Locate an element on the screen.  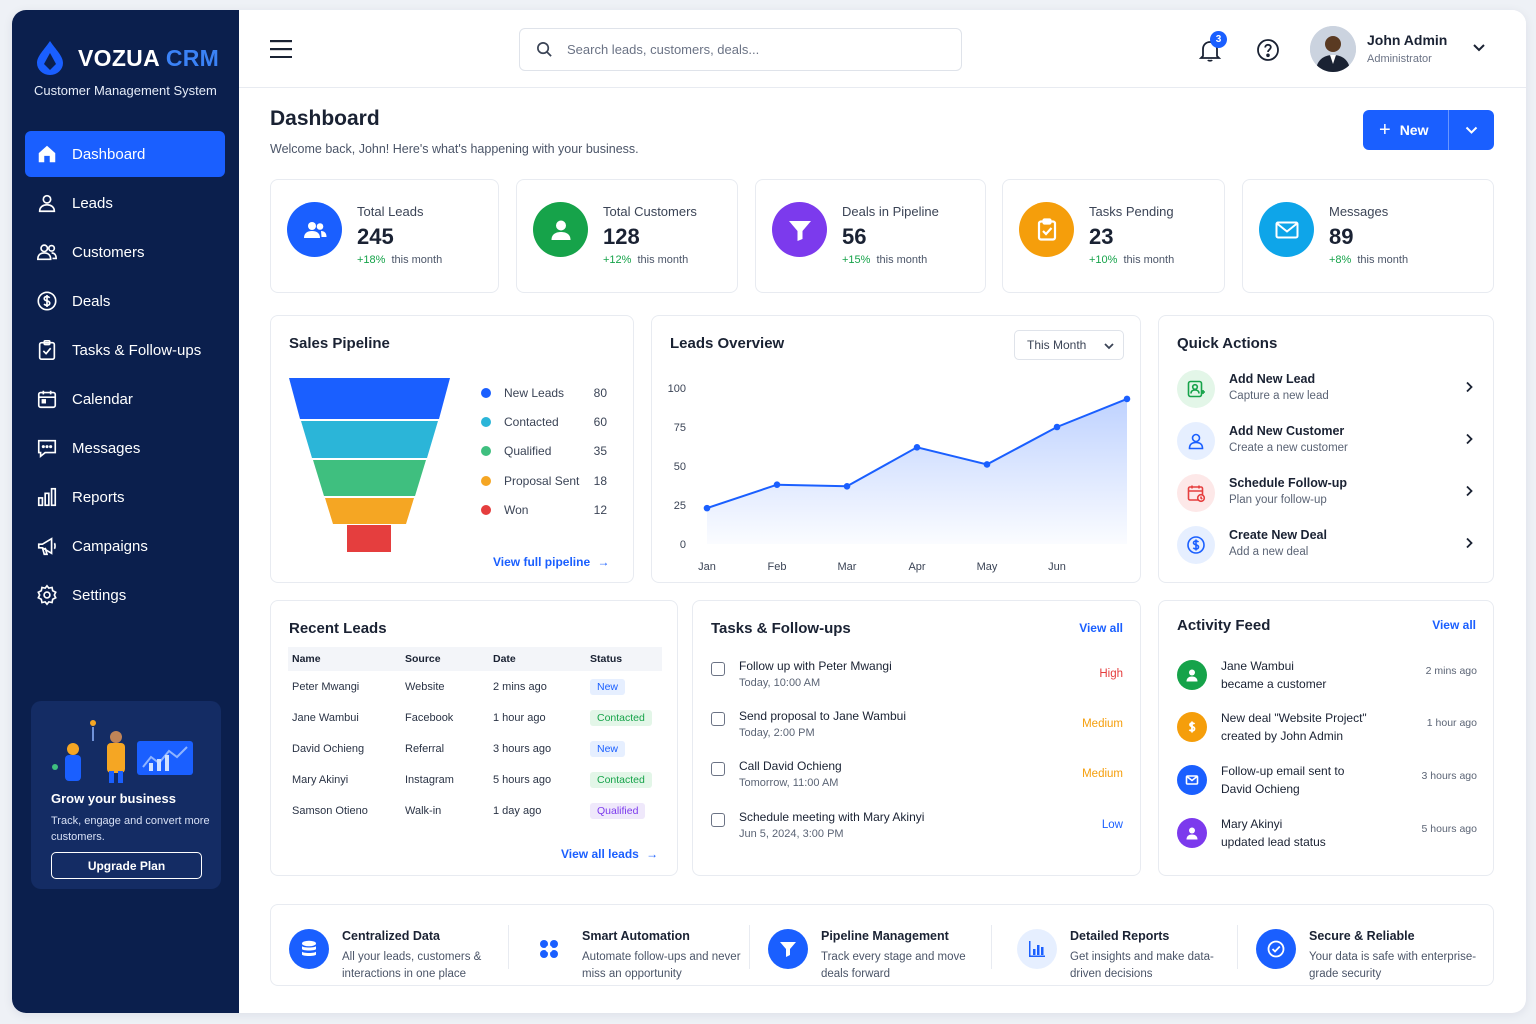
stat-card-total-leads: Total Leads 245 +18% this month is located at coordinates (384, 236).